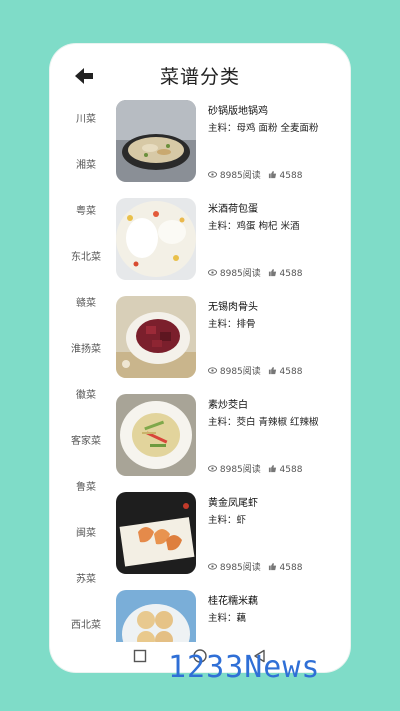  What do you see at coordinates (230, 534) in the screenshot?
I see `recipe-card: 黄金凤尾虾 主料：虾 8985阅读 4588` at bounding box center [230, 534].